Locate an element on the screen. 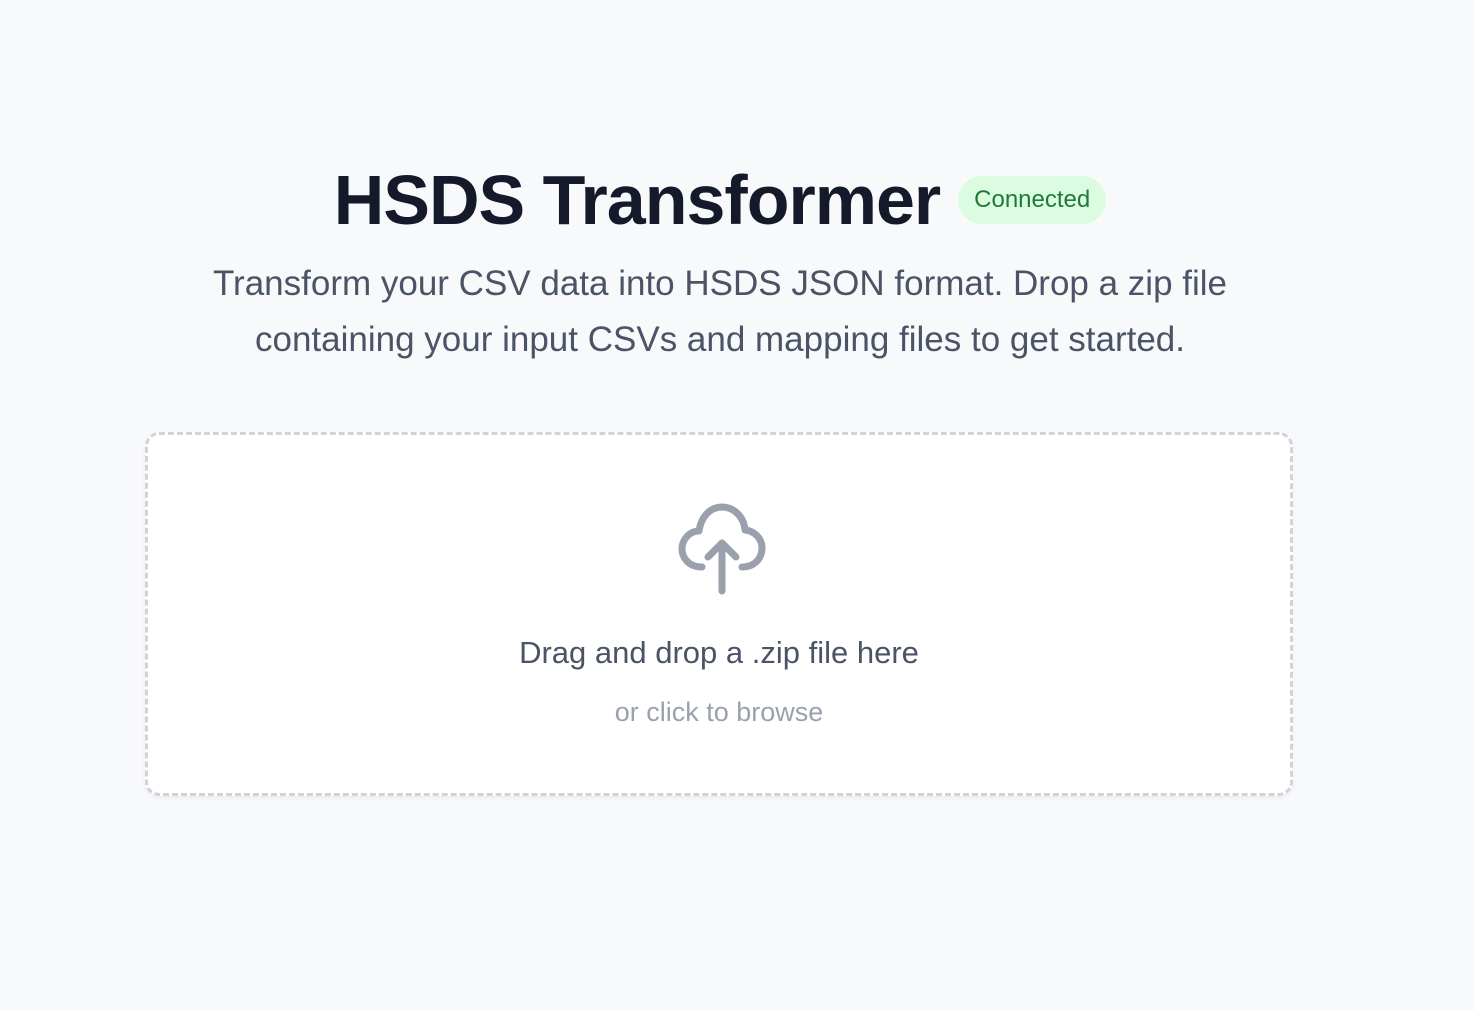 The height and width of the screenshot is (1010, 1474). page-title: HSDS Transformer is located at coordinates (637, 200).